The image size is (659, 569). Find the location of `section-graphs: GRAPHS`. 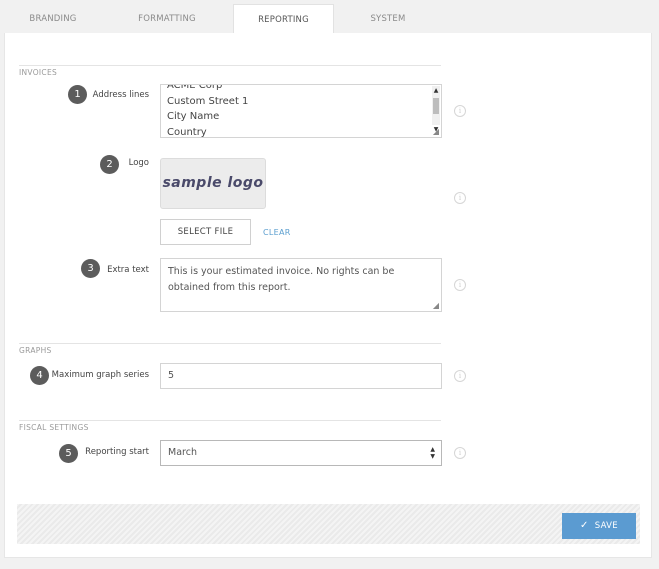

section-graphs: GRAPHS is located at coordinates (230, 346).